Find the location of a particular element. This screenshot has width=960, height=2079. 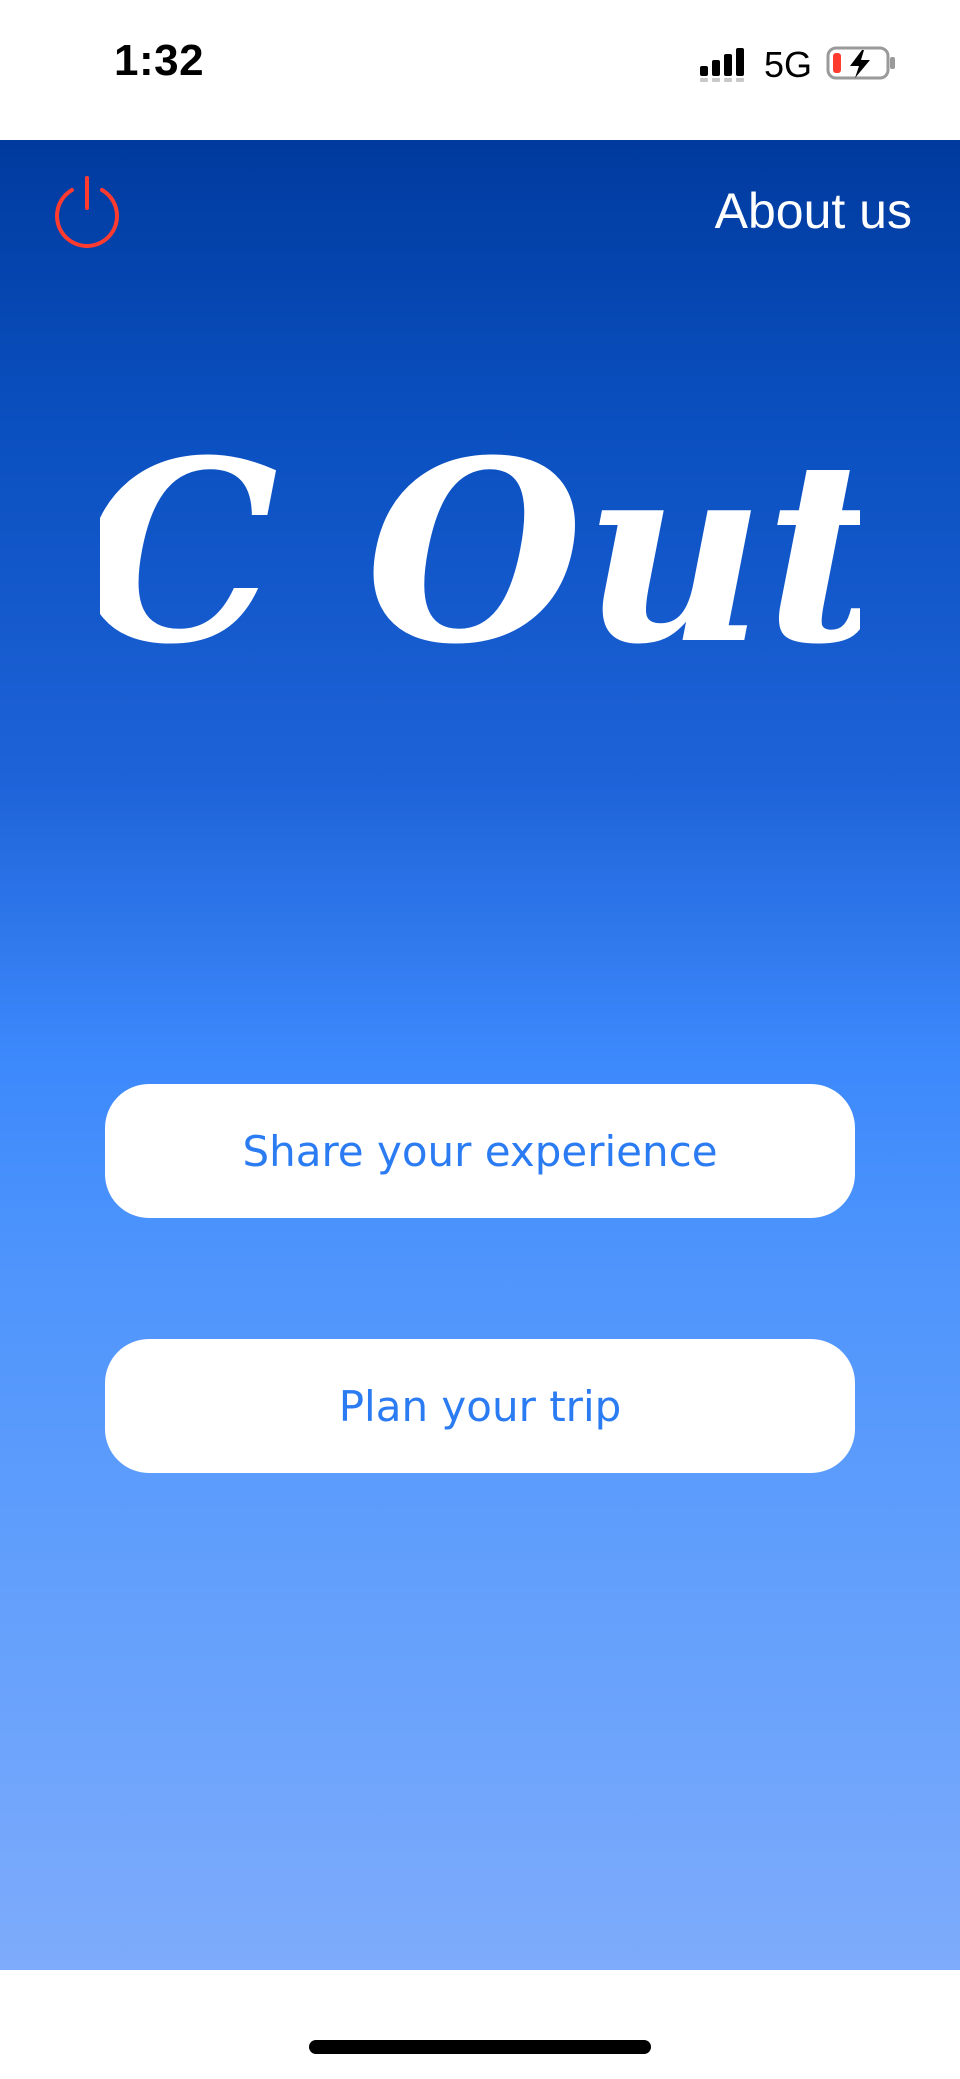

status-time: 1:32 is located at coordinates (159, 60).